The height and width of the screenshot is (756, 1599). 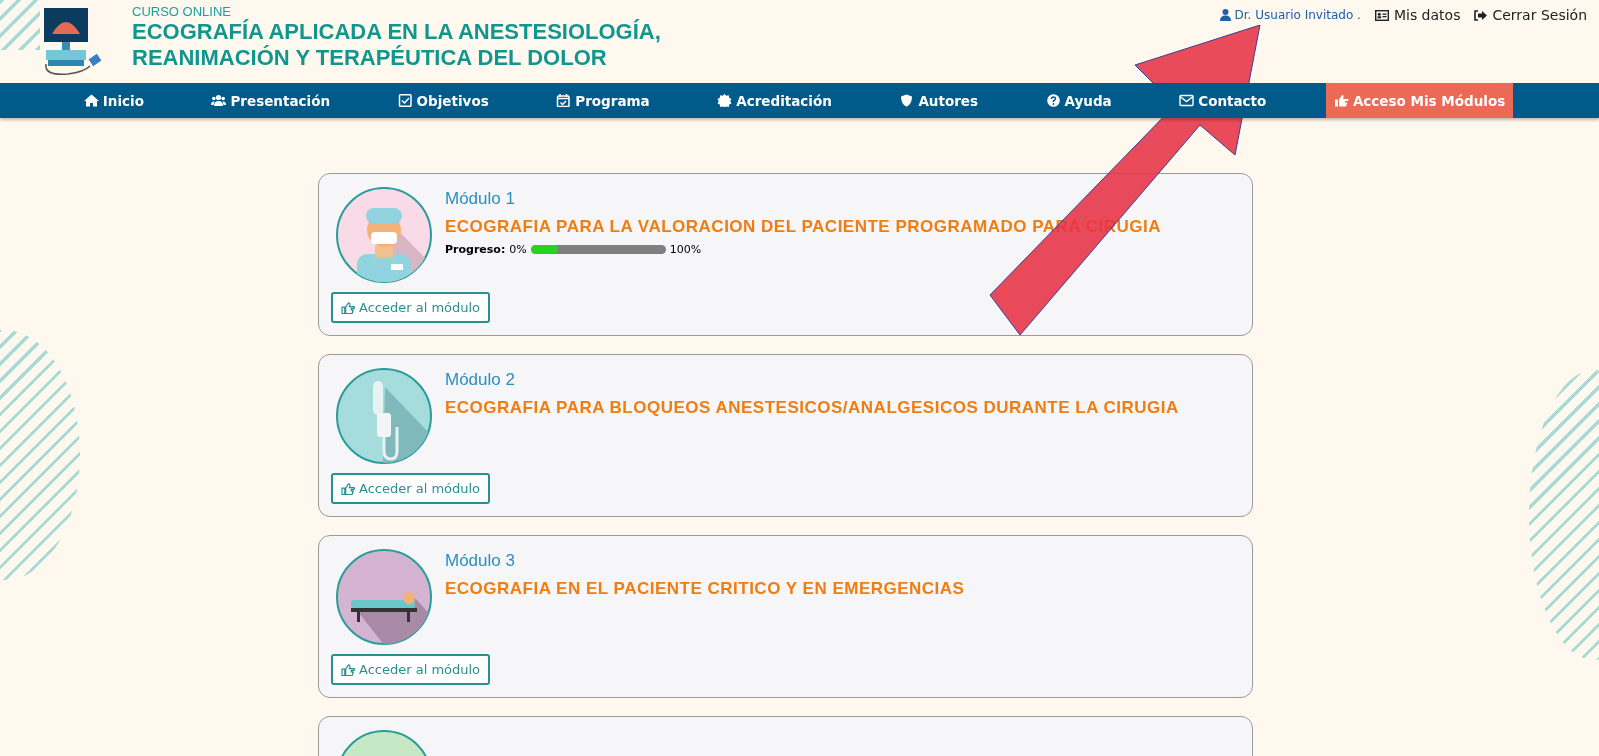 What do you see at coordinates (907, 100) in the screenshot?
I see `shield-icon` at bounding box center [907, 100].